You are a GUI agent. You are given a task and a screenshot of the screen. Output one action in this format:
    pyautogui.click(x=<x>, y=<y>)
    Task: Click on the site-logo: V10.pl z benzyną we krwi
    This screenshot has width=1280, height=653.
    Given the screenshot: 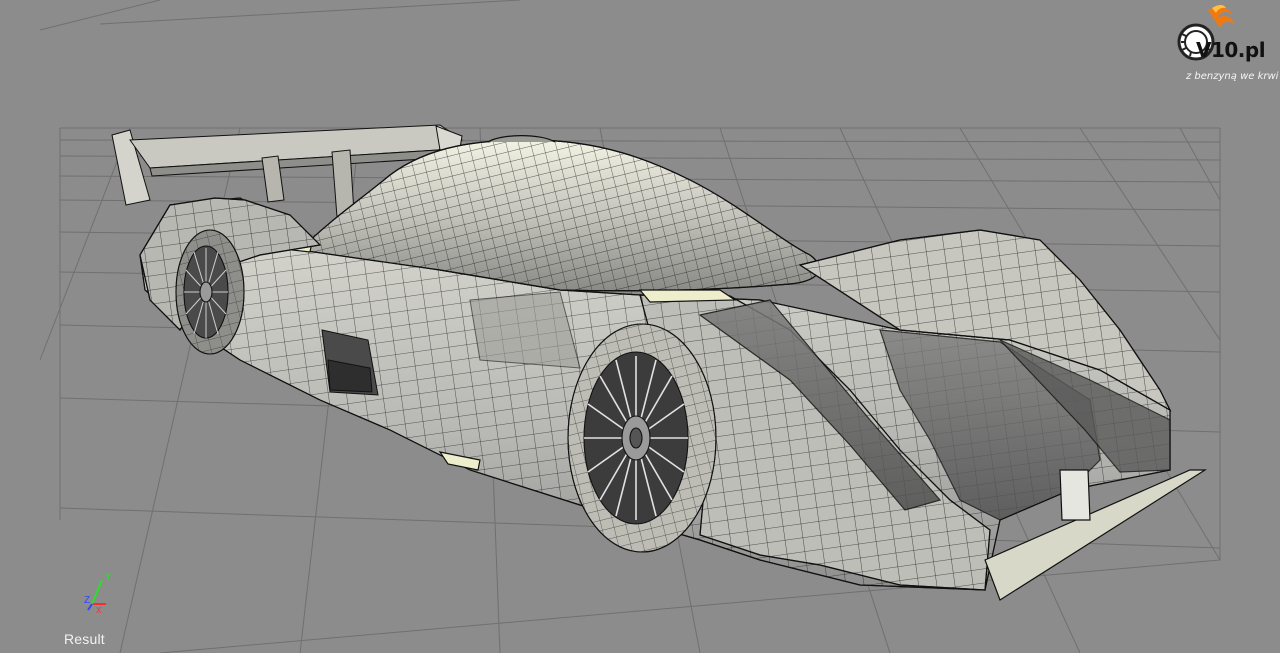 What is the action you would take?
    pyautogui.click(x=1225, y=46)
    